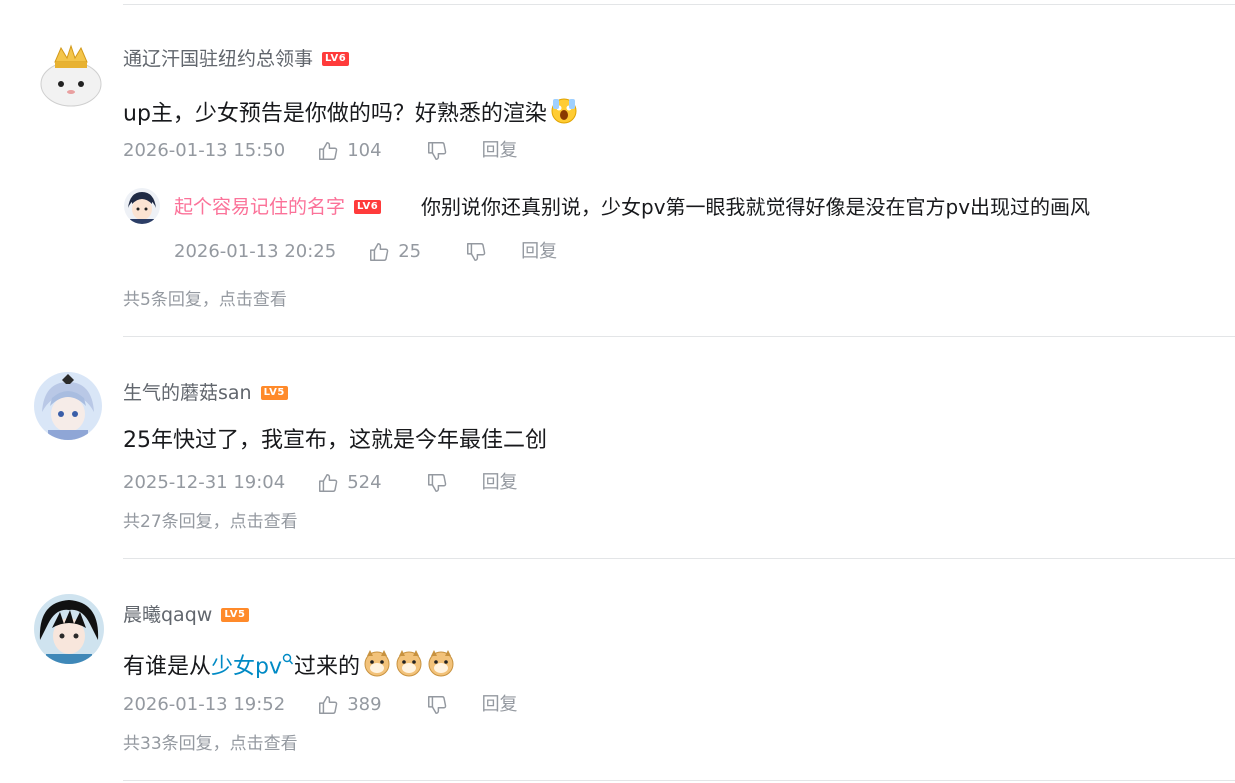 This screenshot has width=1235, height=783. What do you see at coordinates (204, 704) in the screenshot?
I see `timestamp: 2026-01-13 19:52` at bounding box center [204, 704].